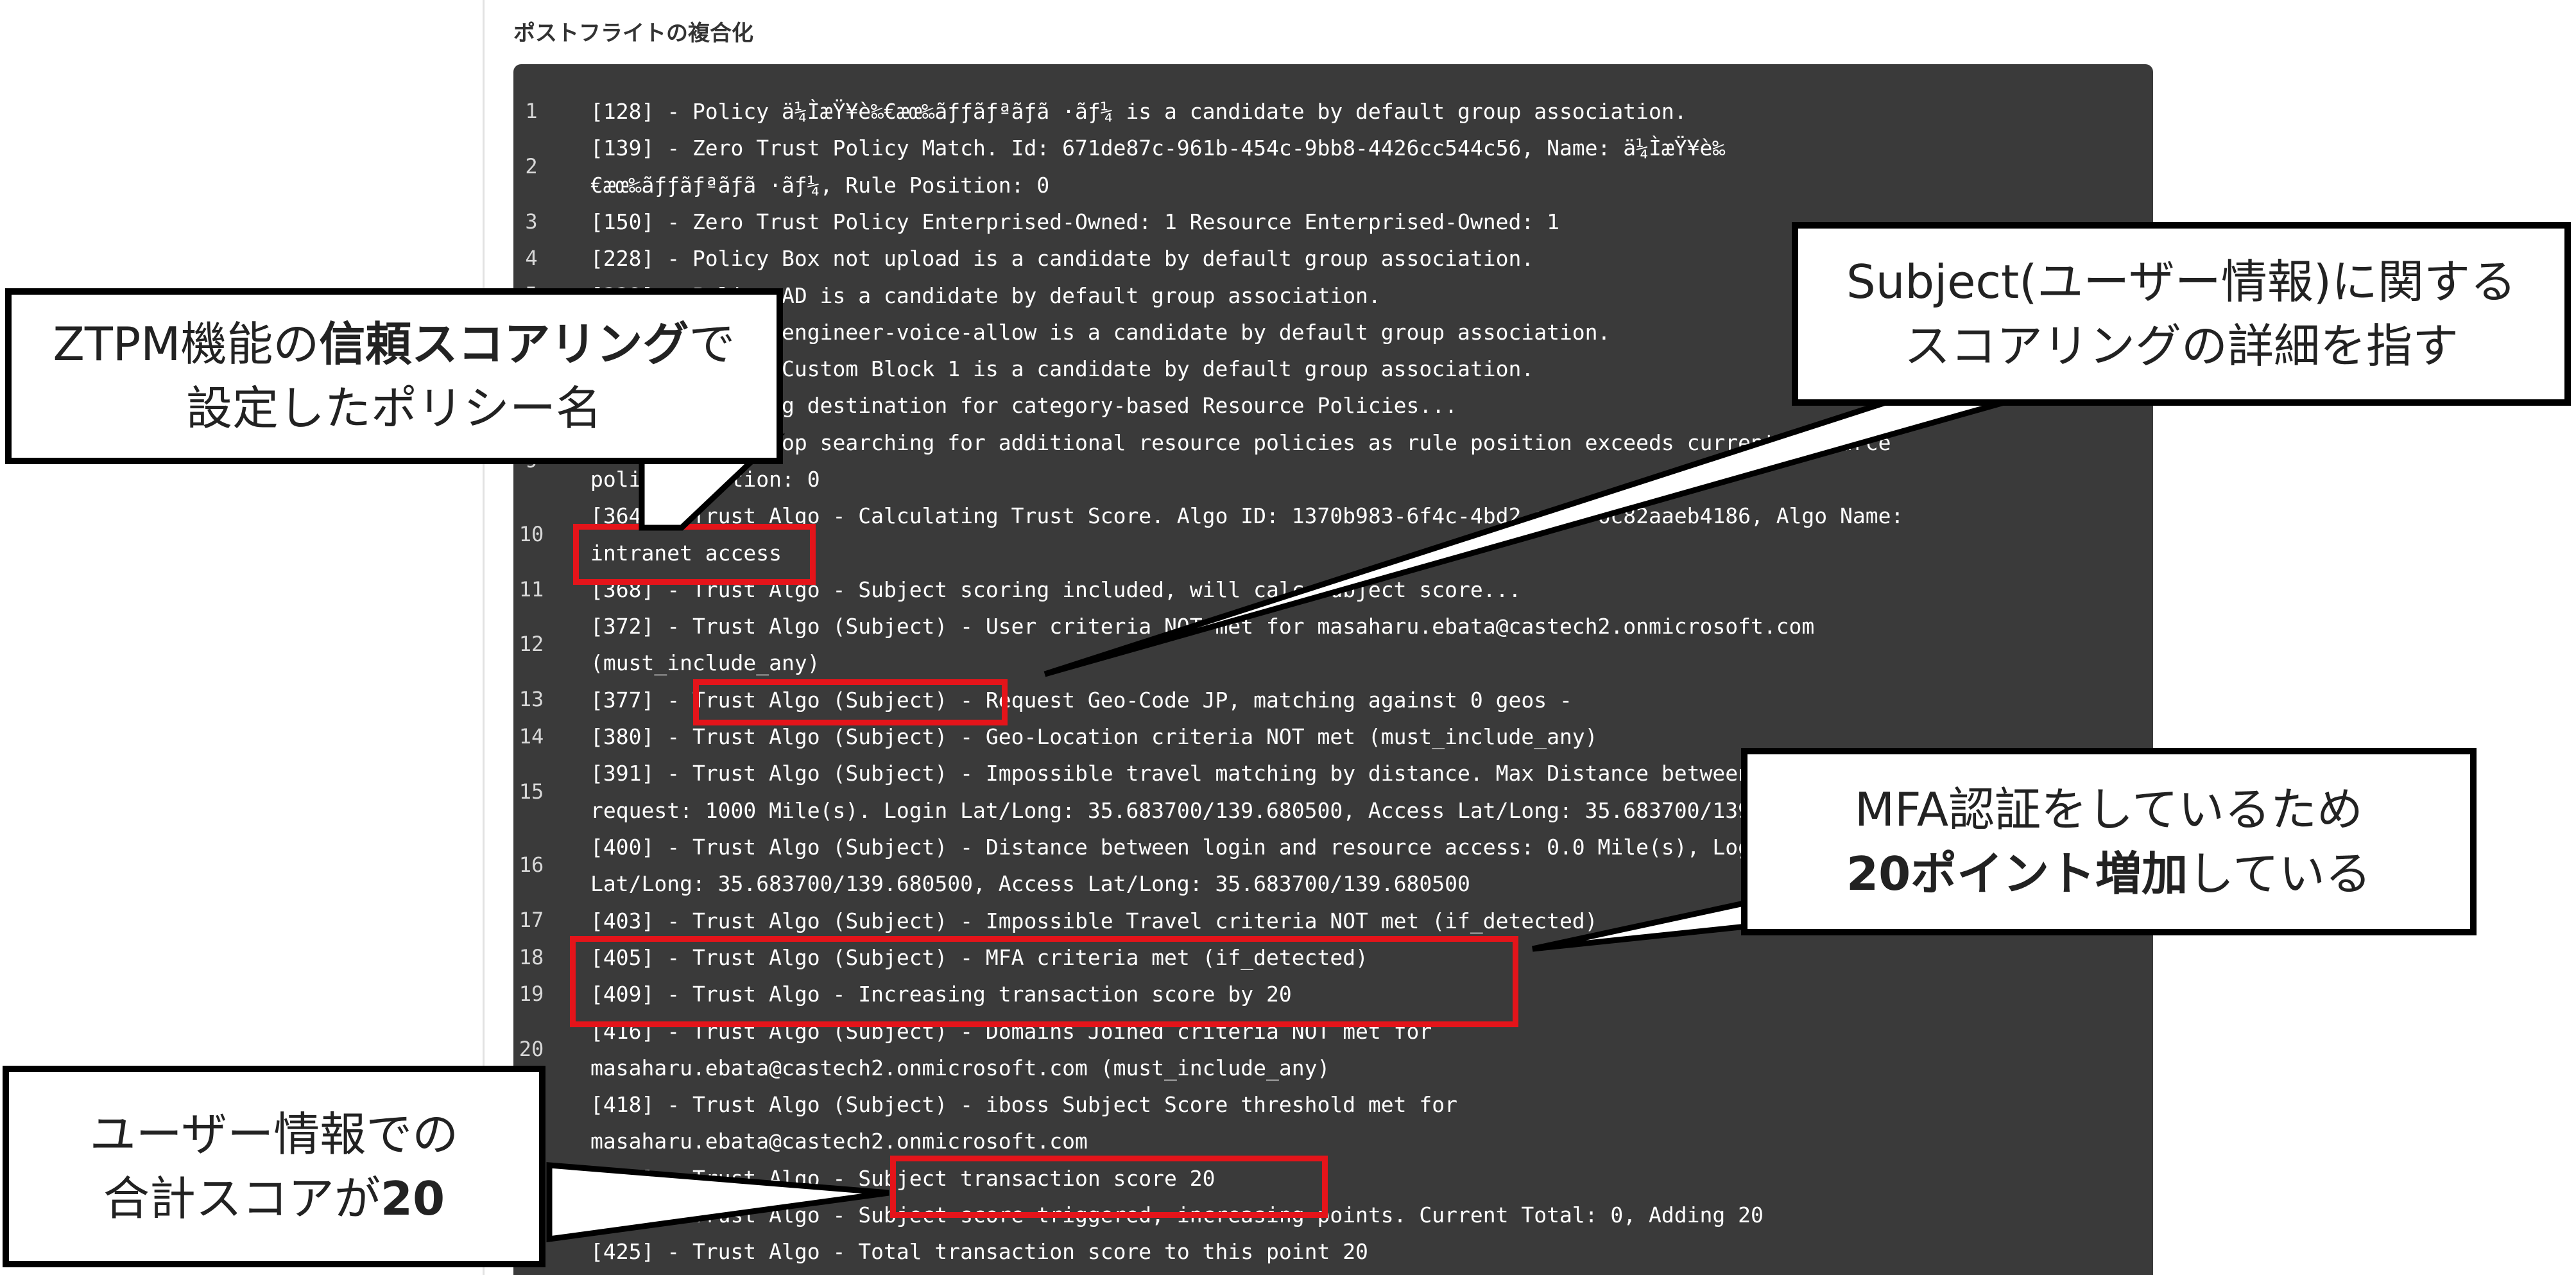 This screenshot has width=2576, height=1275. What do you see at coordinates (242, 1199) in the screenshot?
I see `callout-text: 合計スコアが` at bounding box center [242, 1199].